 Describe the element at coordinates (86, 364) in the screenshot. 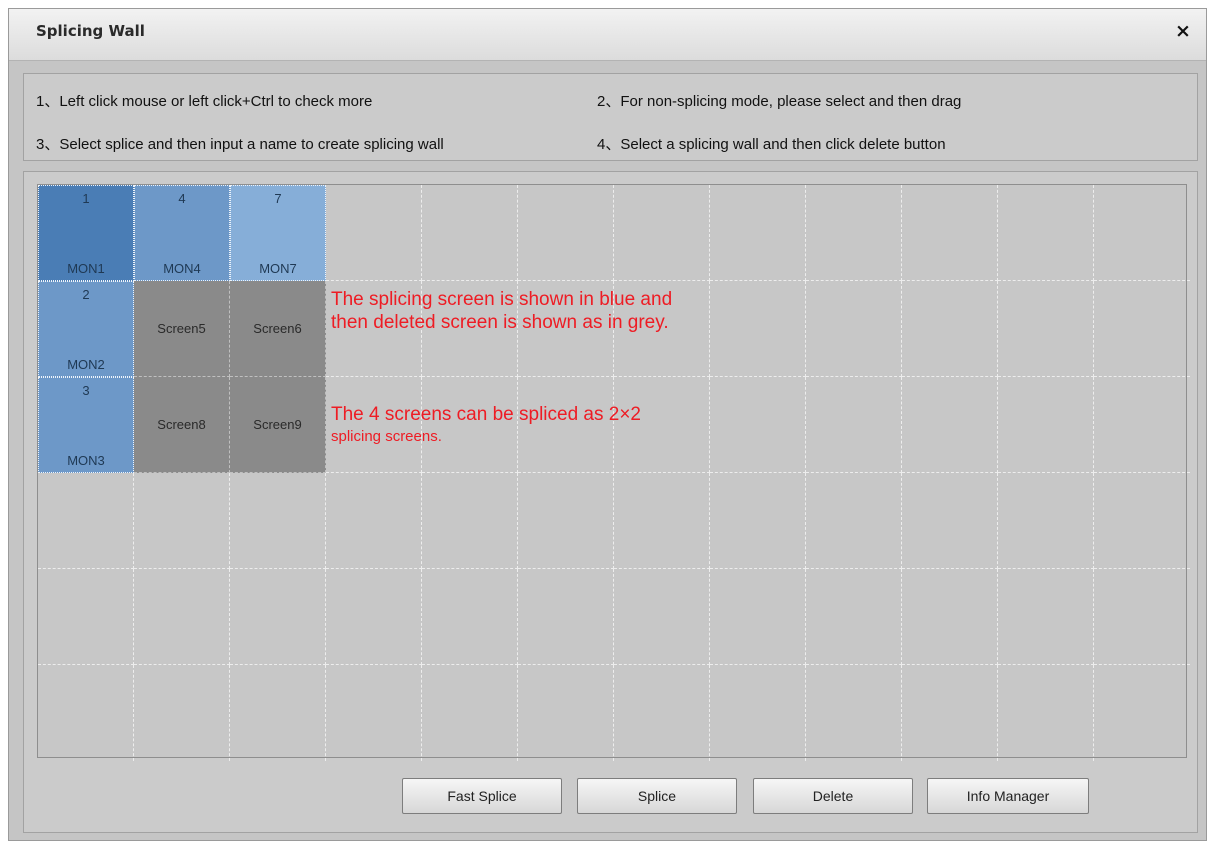

I see `monitor-label: MON2` at that location.